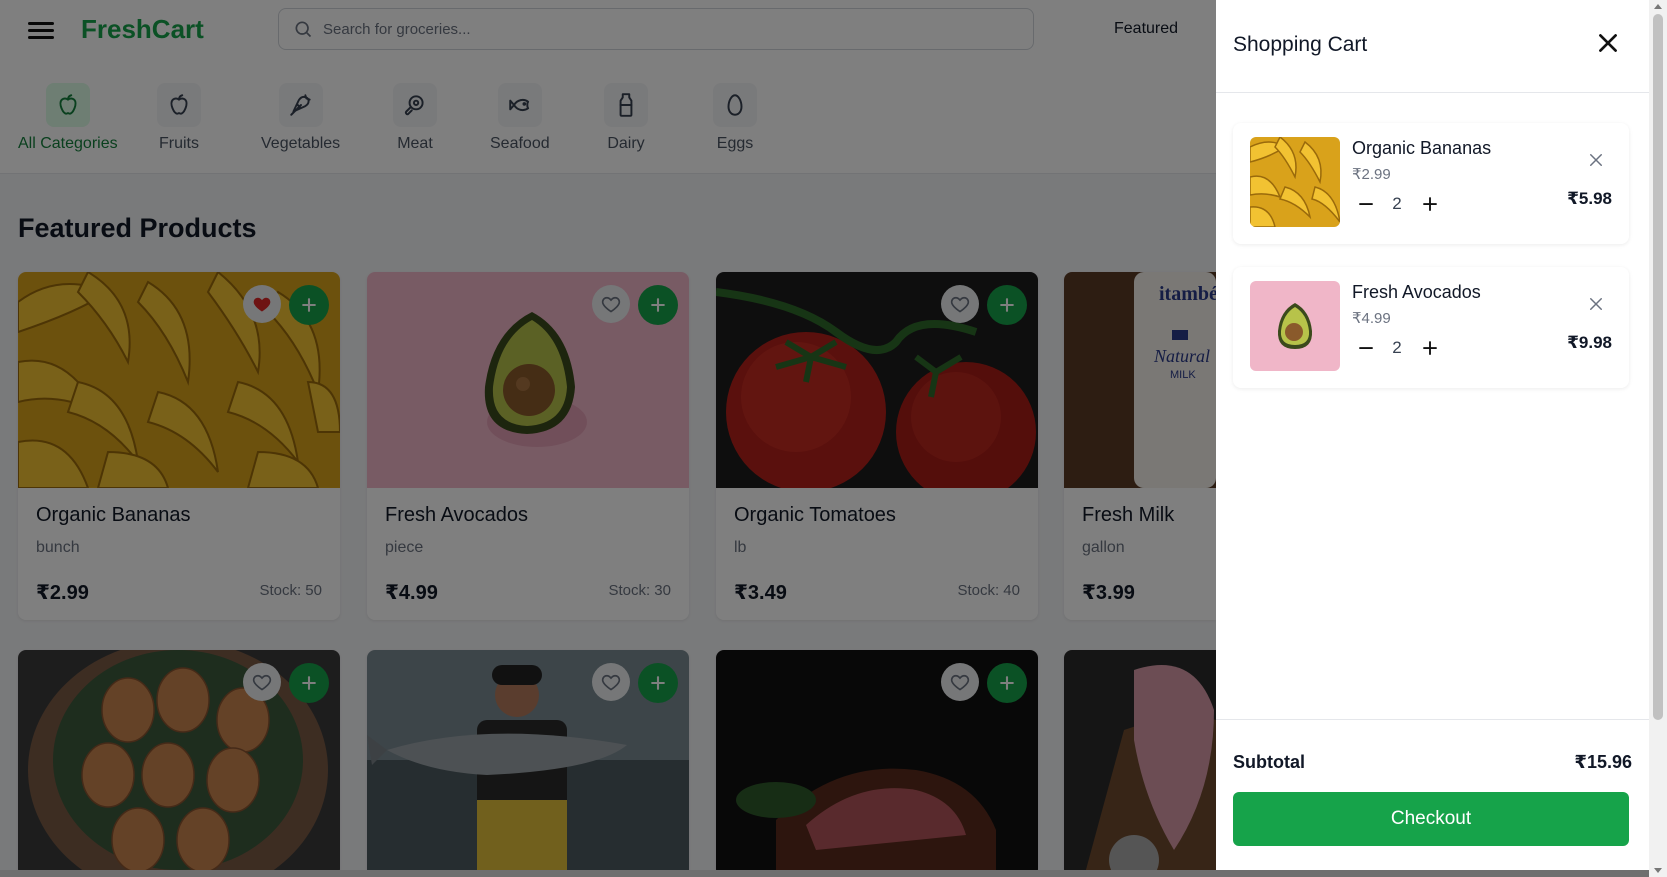 This screenshot has height=877, width=1667. What do you see at coordinates (1608, 43) in the screenshot?
I see `close-icon` at bounding box center [1608, 43].